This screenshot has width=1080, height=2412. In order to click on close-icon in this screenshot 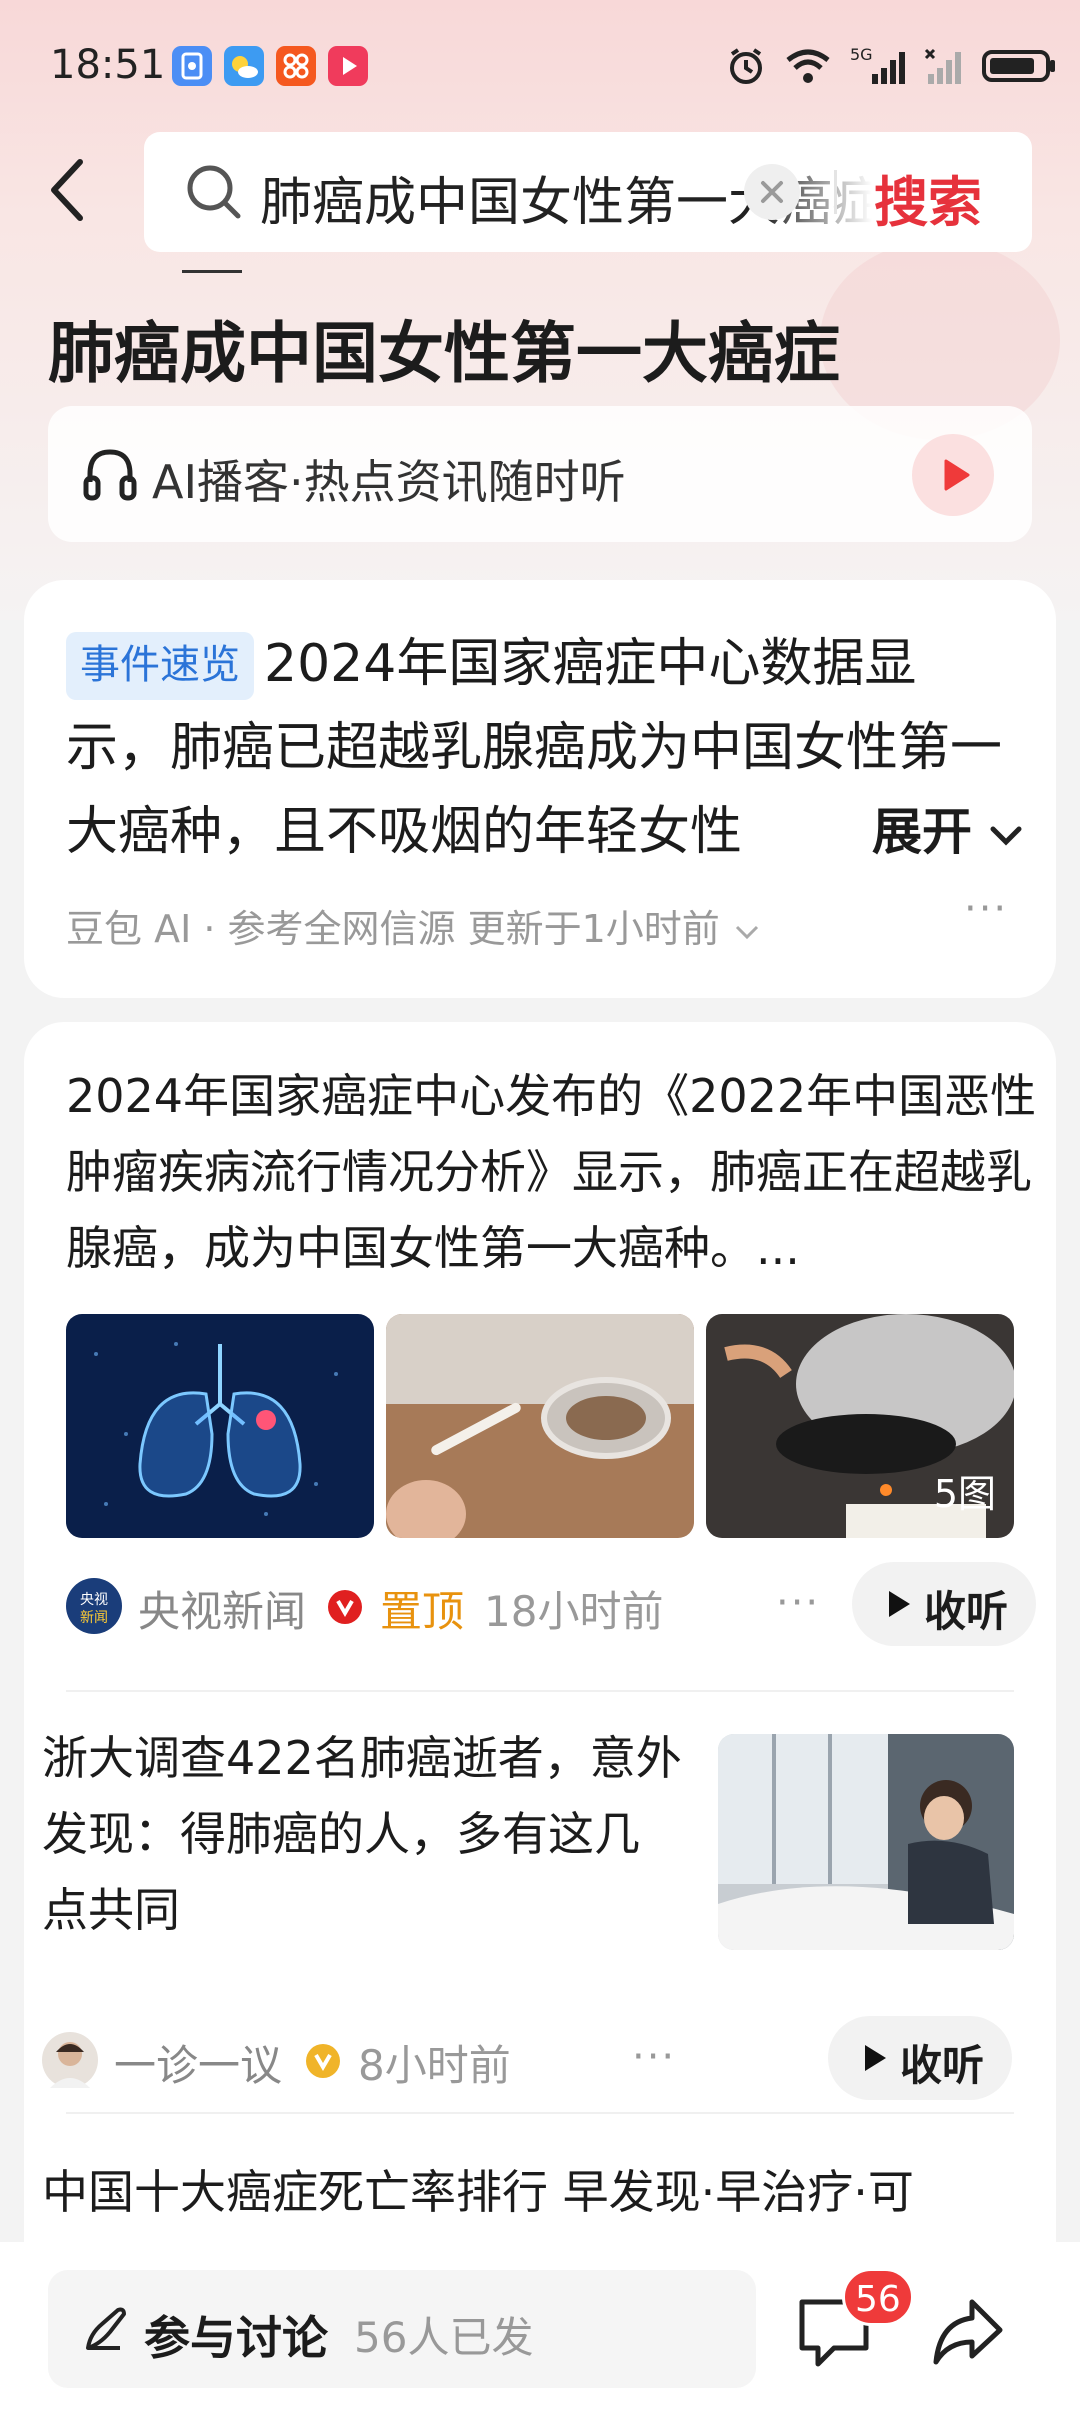, I will do `click(772, 192)`.